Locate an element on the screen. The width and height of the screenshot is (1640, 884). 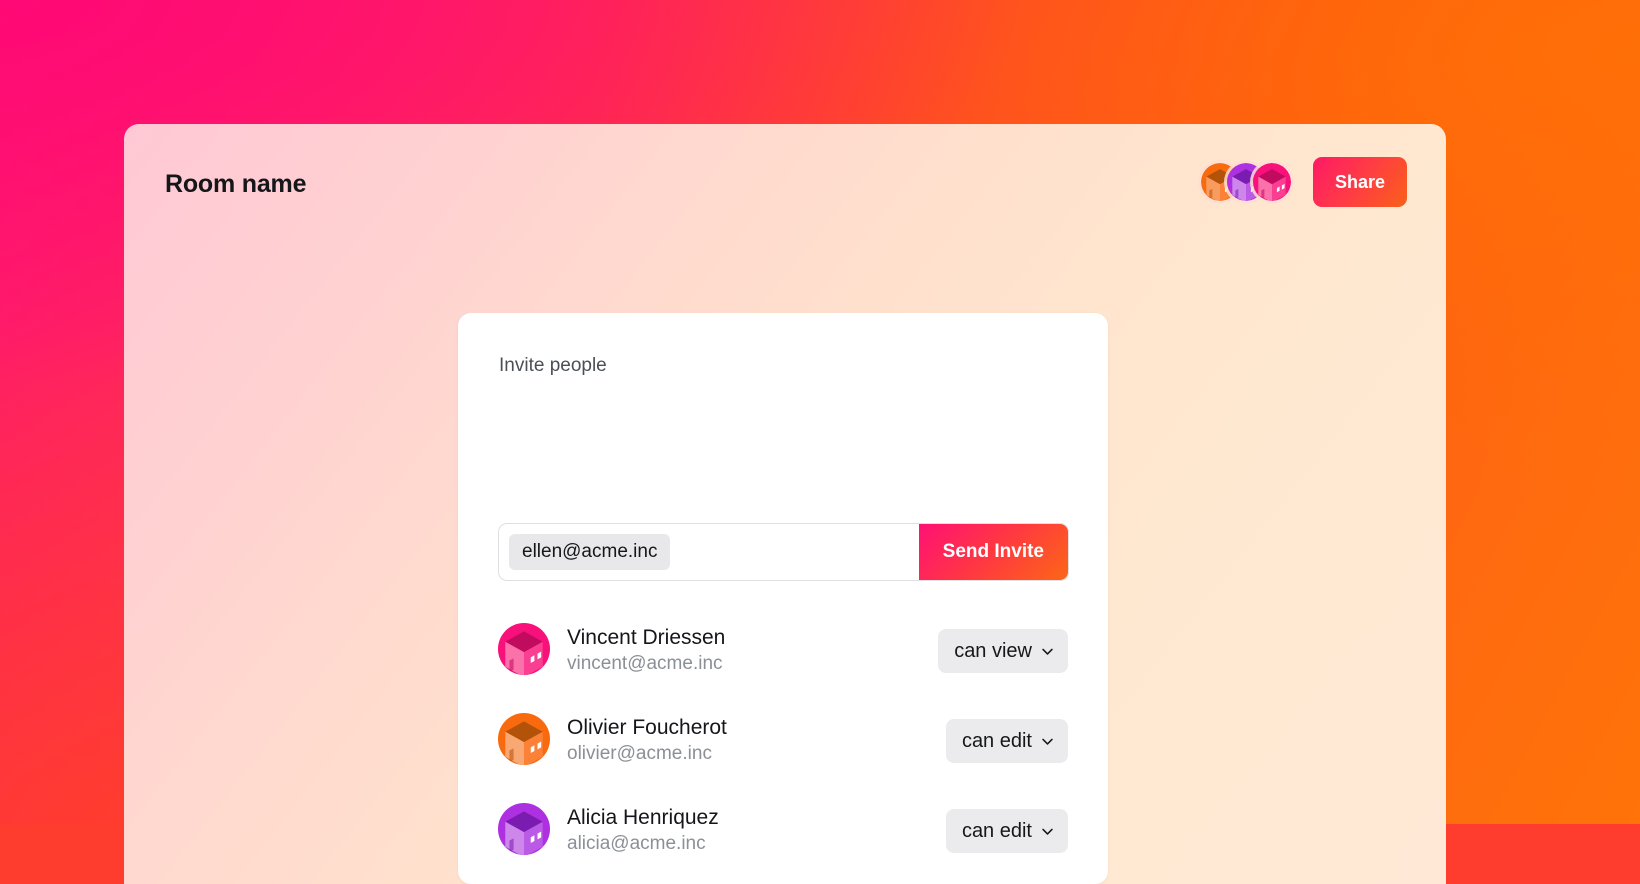
room-header: Room name Share is located at coordinates (785, 192).